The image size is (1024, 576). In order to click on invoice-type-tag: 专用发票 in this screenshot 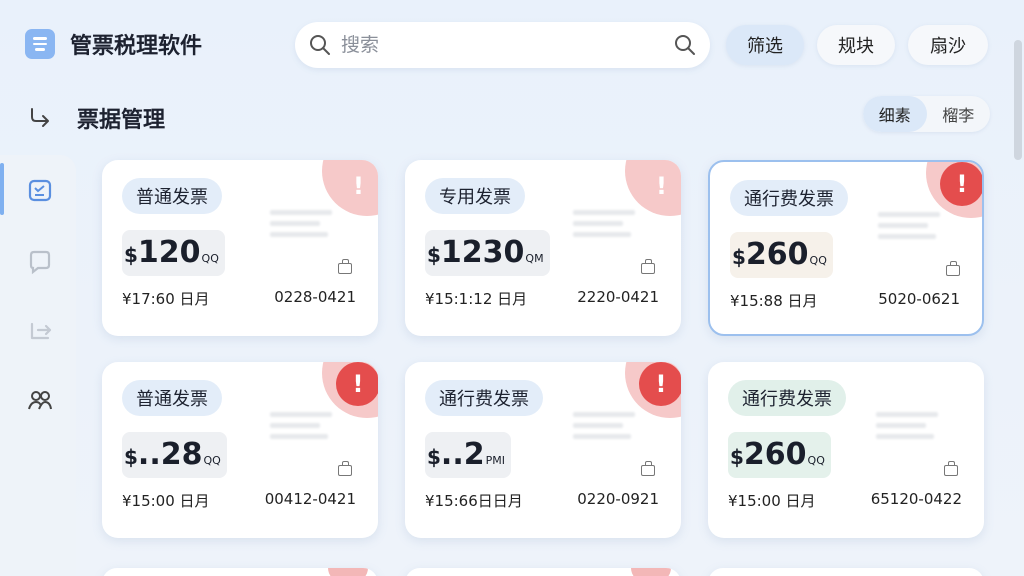, I will do `click(475, 196)`.